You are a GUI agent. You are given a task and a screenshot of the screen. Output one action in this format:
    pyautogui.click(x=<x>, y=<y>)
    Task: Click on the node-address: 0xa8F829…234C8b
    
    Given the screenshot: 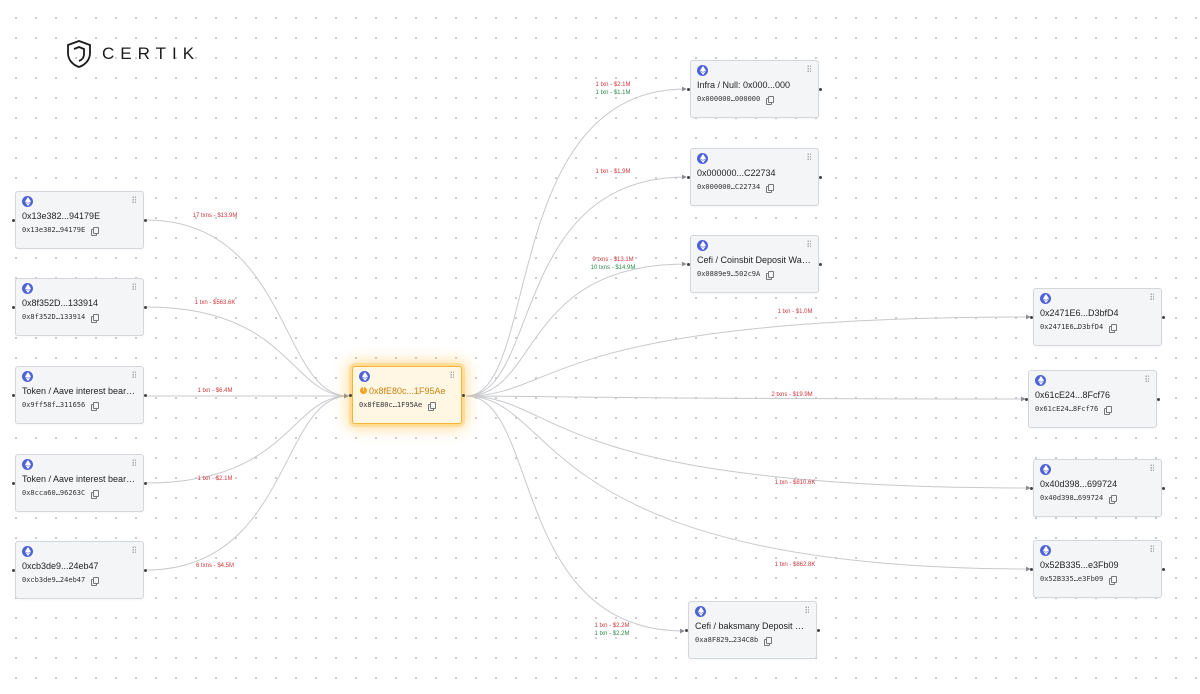 What is the action you would take?
    pyautogui.click(x=734, y=641)
    